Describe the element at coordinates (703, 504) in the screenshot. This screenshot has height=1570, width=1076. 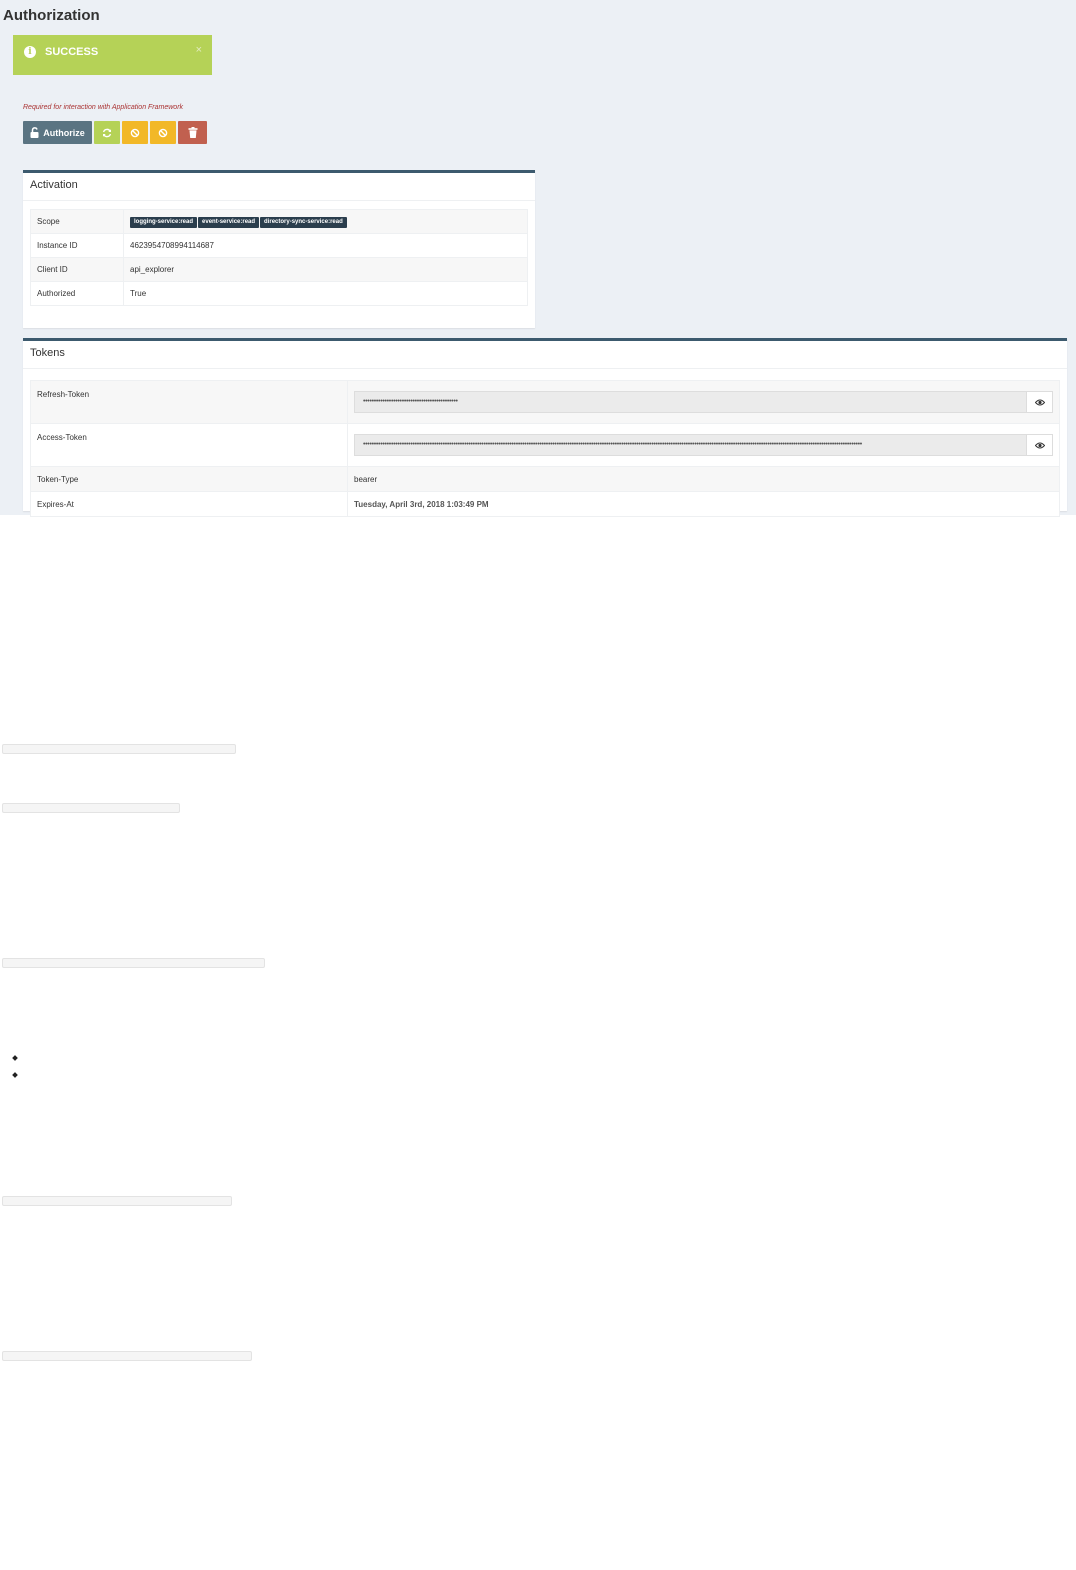
I see `expires-at-value: Tuesday, April 3rd, 2018 1:03:49 PM` at that location.